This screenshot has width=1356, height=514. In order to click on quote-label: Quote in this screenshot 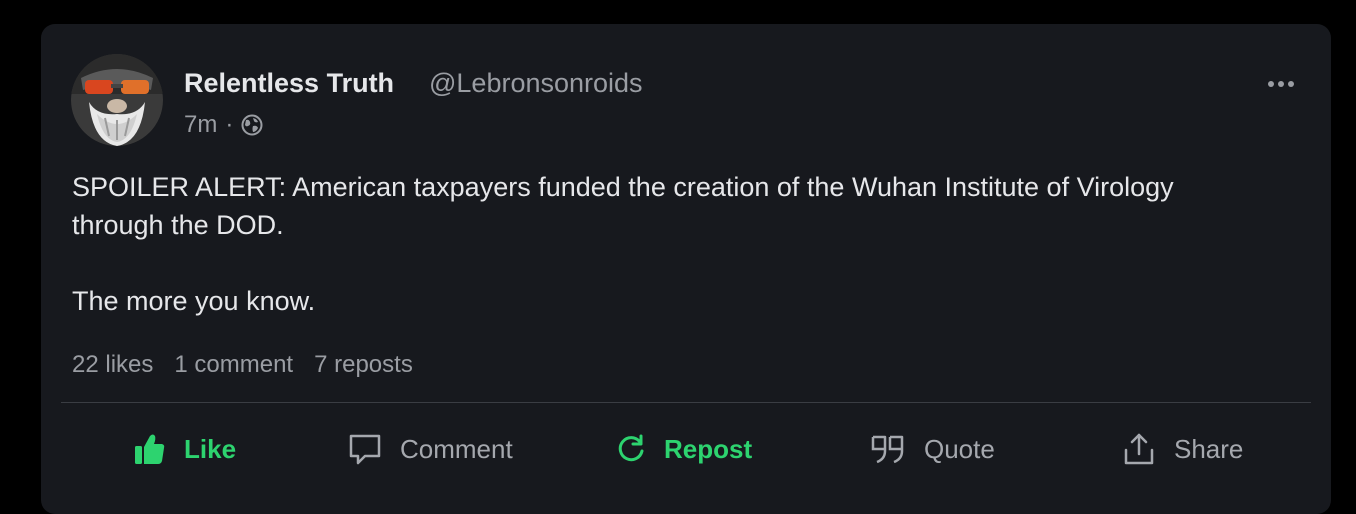, I will do `click(959, 448)`.